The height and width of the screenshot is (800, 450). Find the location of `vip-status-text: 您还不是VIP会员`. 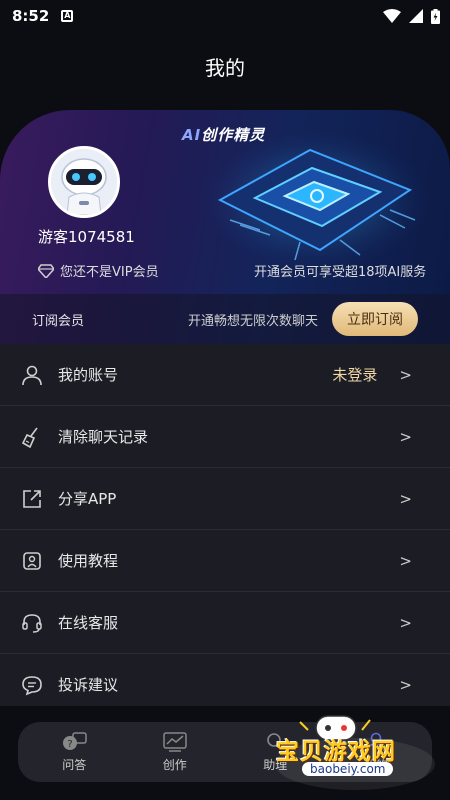

vip-status-text: 您还不是VIP会员 is located at coordinates (109, 272).